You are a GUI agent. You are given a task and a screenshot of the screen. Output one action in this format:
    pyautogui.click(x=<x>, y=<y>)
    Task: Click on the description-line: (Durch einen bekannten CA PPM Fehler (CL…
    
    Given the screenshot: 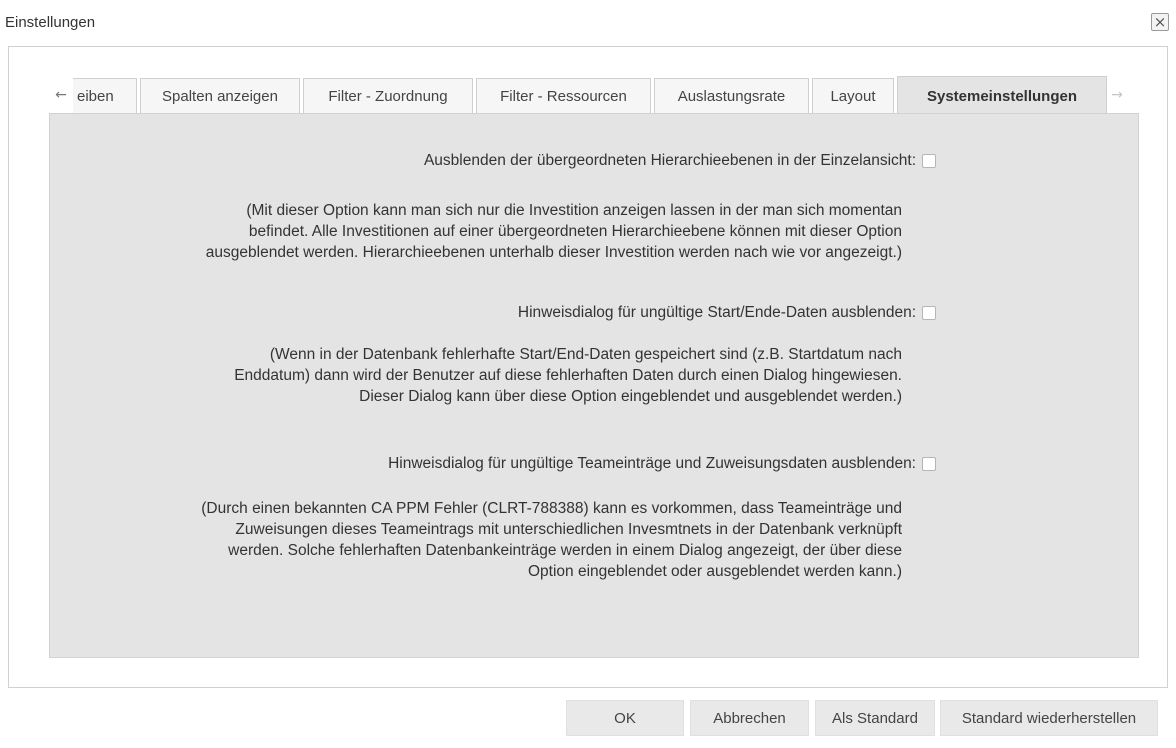 What is the action you would take?
    pyautogui.click(x=551, y=508)
    